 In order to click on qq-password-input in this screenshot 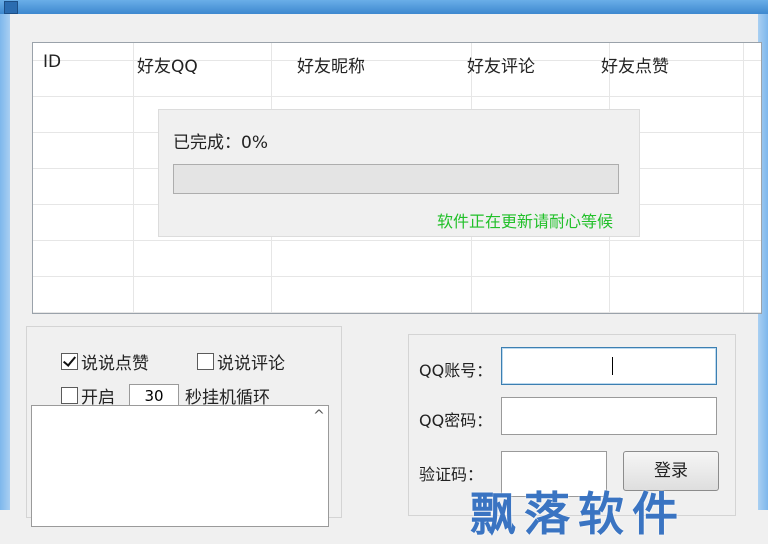, I will do `click(609, 416)`.